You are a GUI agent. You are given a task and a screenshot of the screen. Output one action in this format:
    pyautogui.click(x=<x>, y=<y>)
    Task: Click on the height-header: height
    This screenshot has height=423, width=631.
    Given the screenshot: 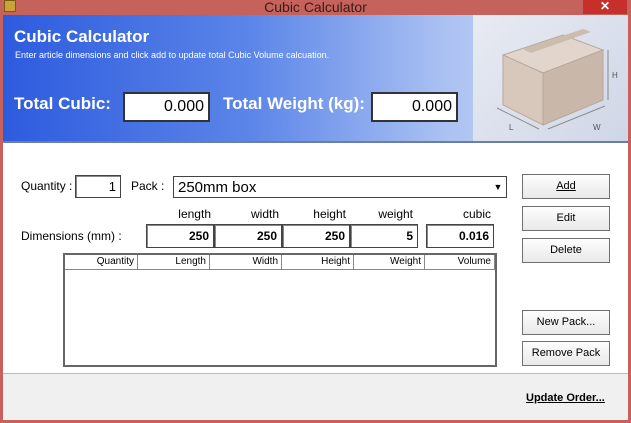 What is the action you would take?
    pyautogui.click(x=329, y=214)
    